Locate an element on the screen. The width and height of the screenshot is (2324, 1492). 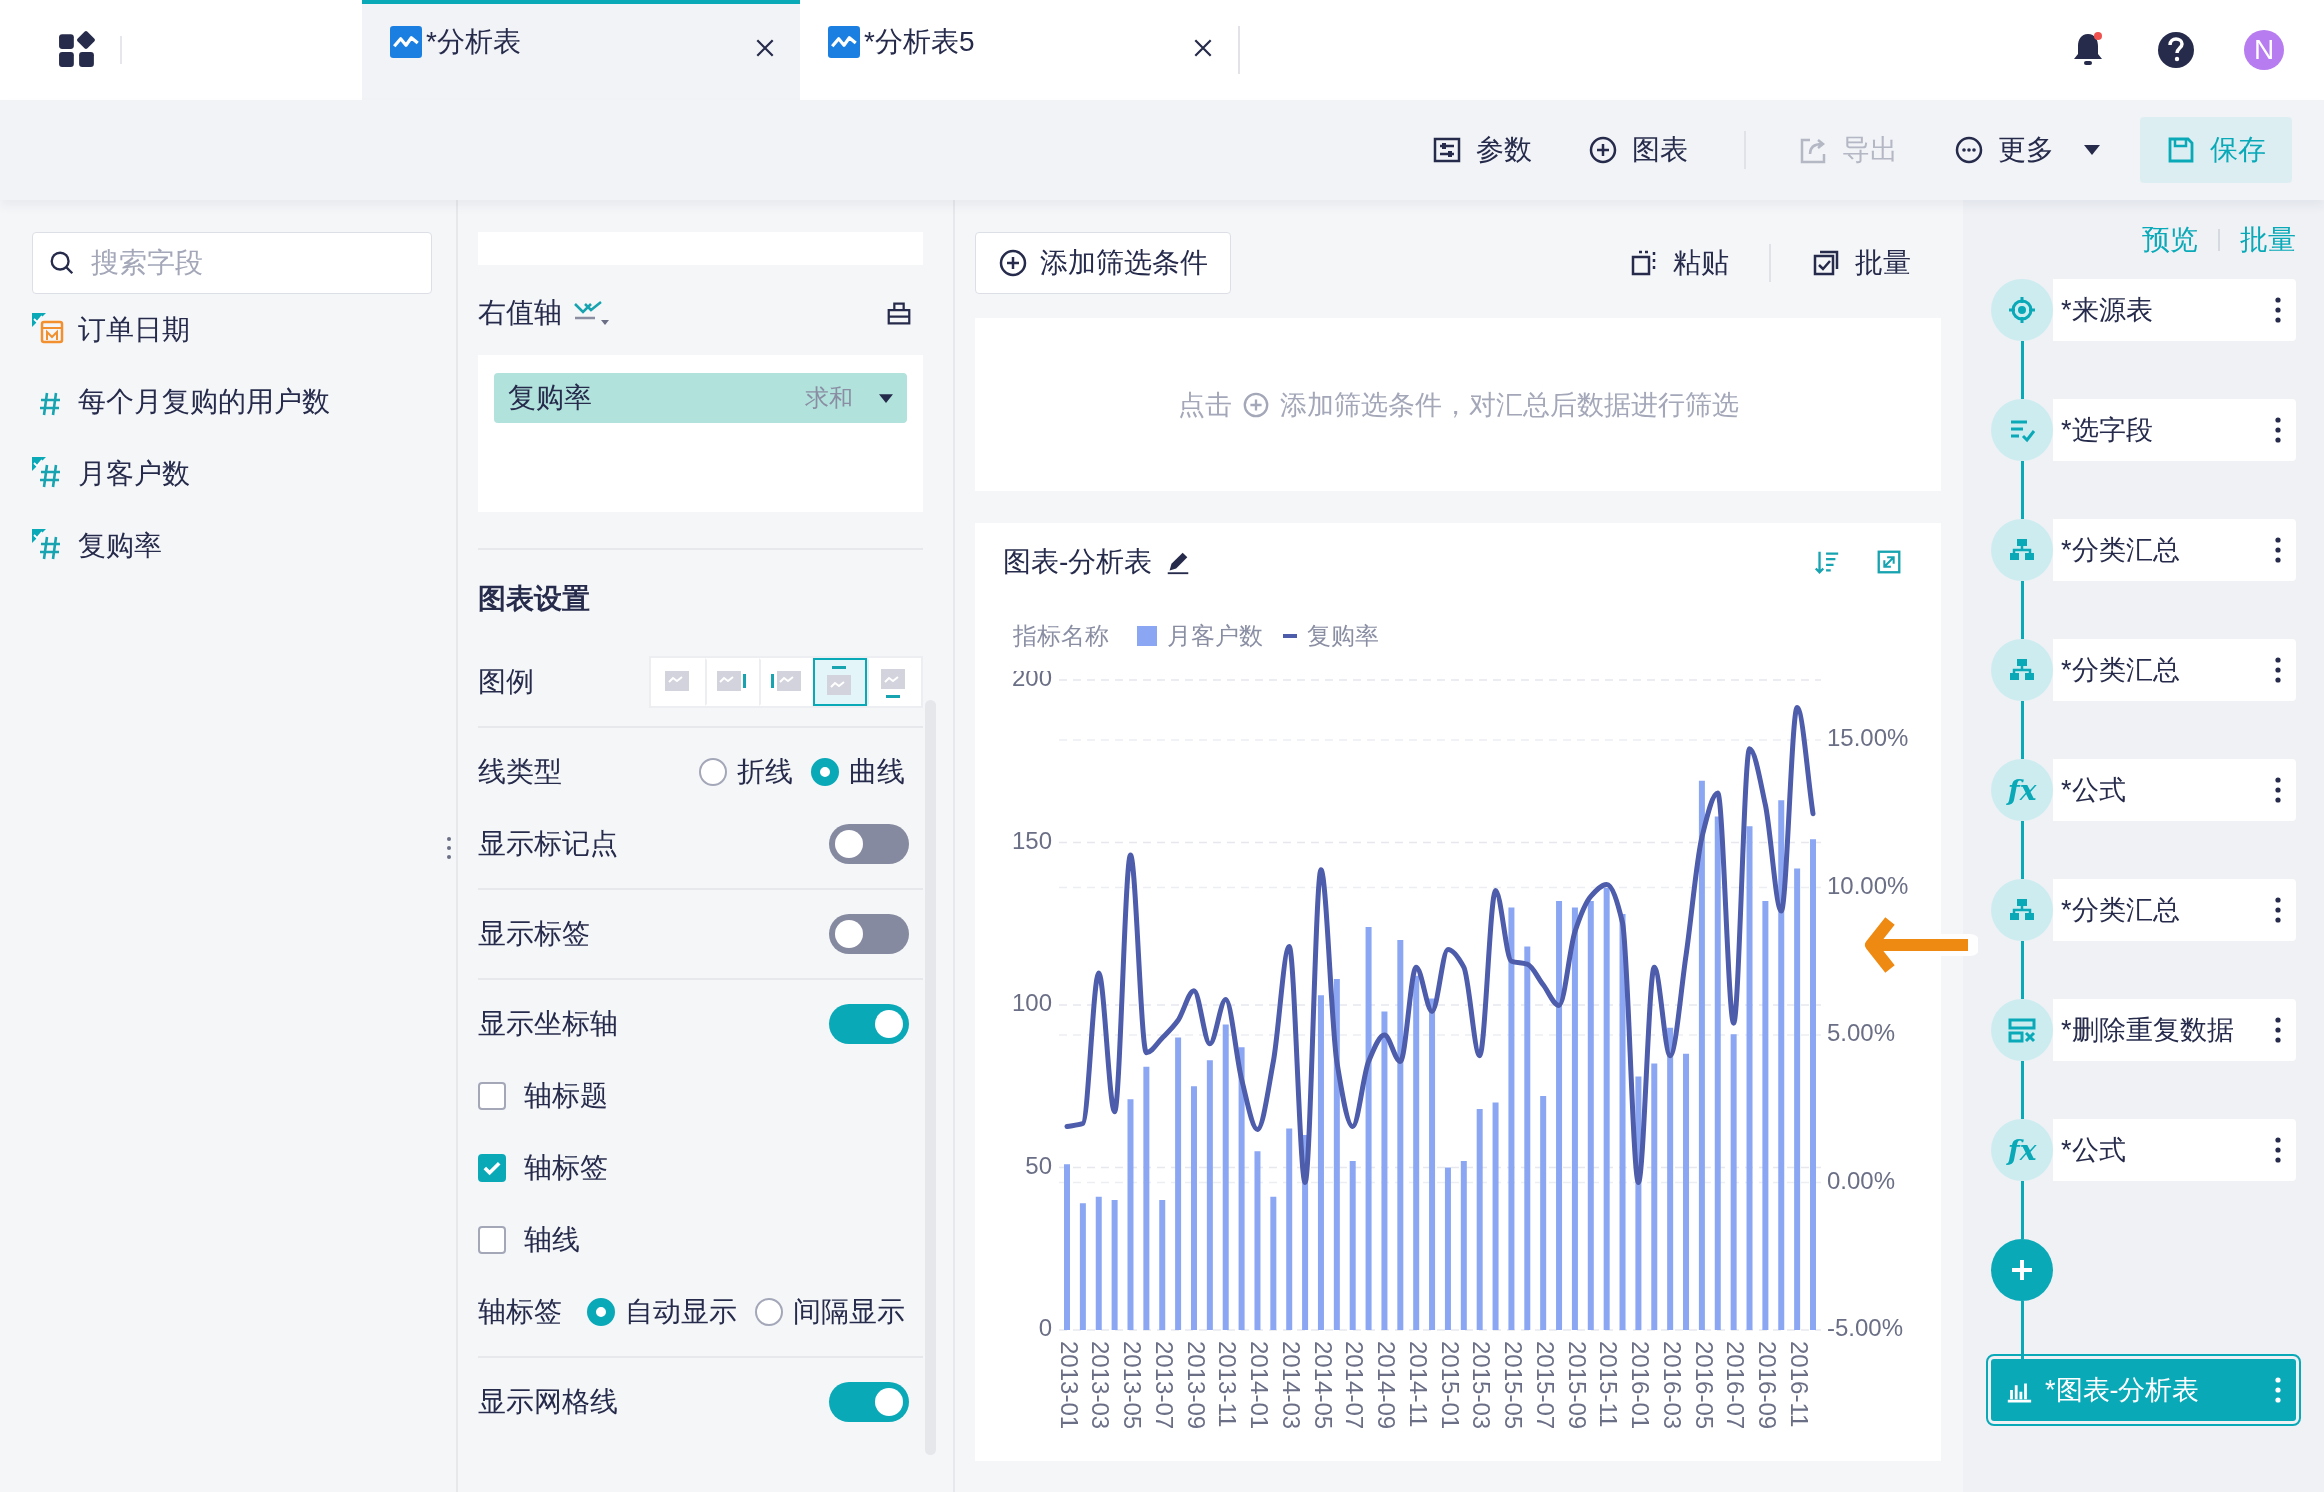
field-name: 每个月复购的用户数 is located at coordinates (204, 402).